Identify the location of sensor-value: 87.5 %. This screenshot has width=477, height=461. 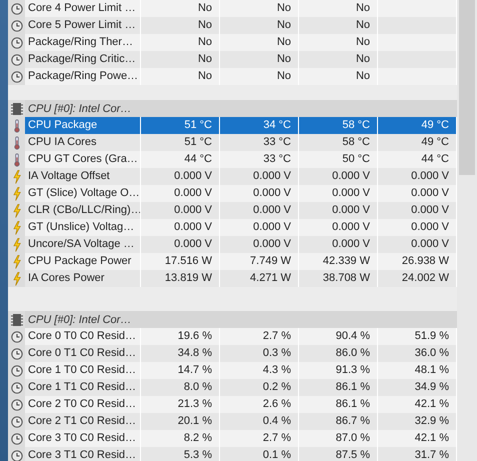
(353, 455).